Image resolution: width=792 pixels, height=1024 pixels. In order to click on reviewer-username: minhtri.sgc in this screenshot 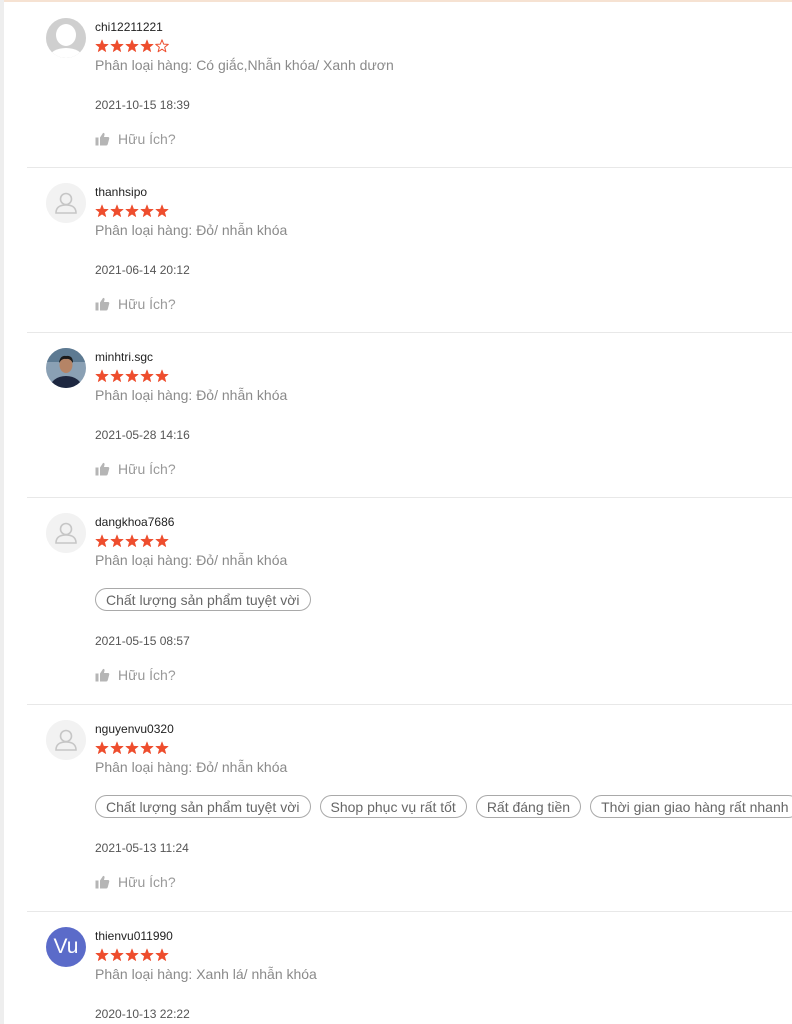, I will do `click(124, 357)`.